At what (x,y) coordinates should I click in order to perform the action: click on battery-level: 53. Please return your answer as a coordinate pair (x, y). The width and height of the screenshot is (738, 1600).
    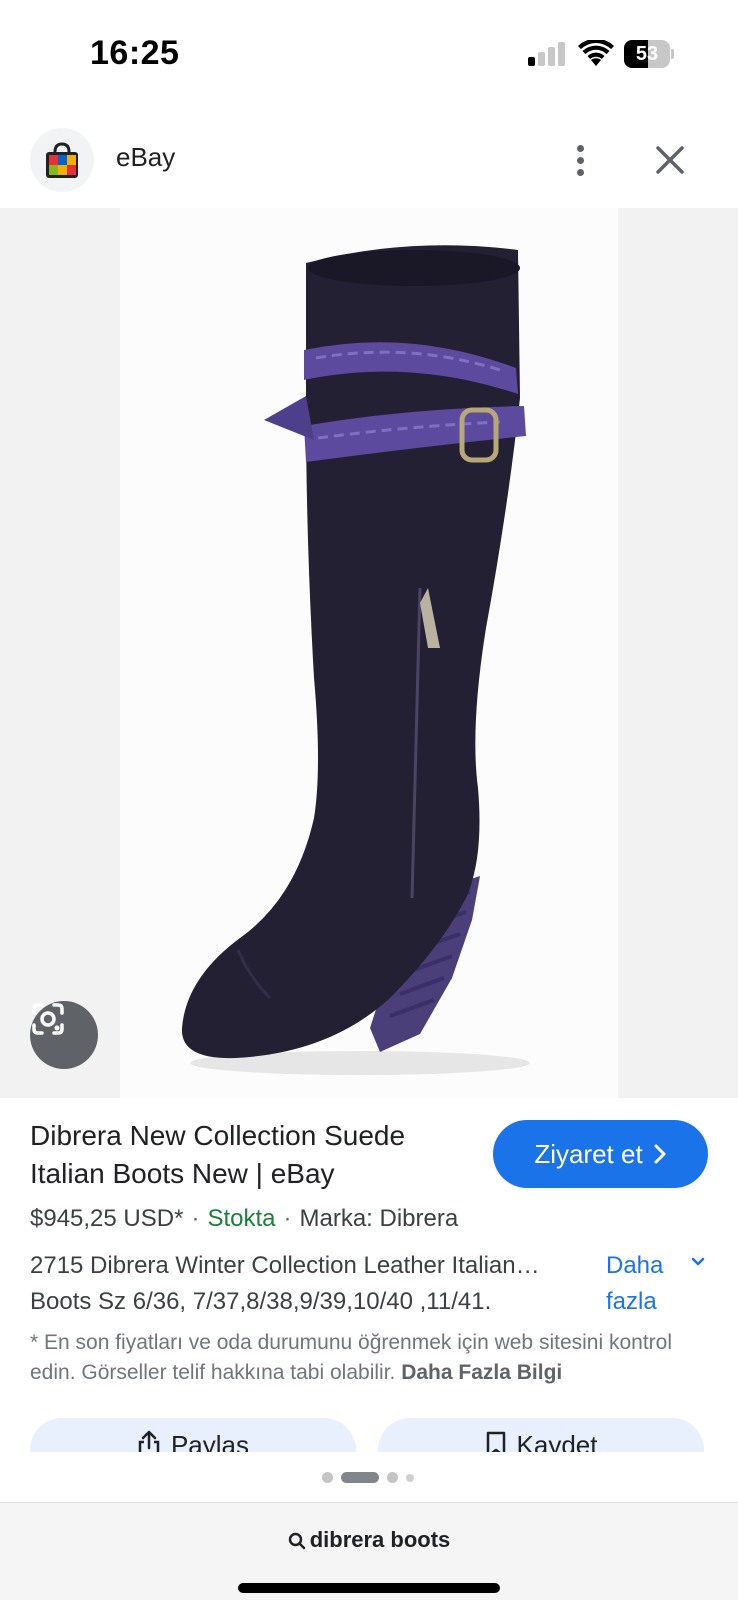
    Looking at the image, I should click on (647, 54).